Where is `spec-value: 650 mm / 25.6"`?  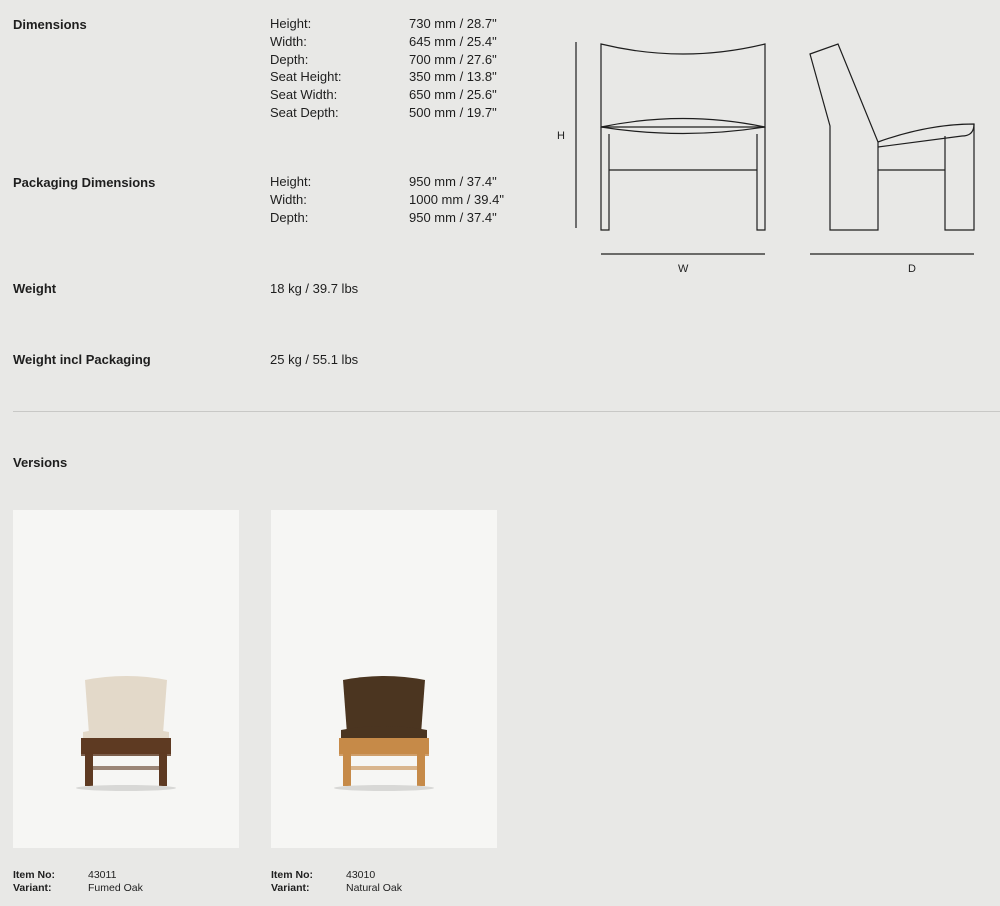 spec-value: 650 mm / 25.6" is located at coordinates (453, 95).